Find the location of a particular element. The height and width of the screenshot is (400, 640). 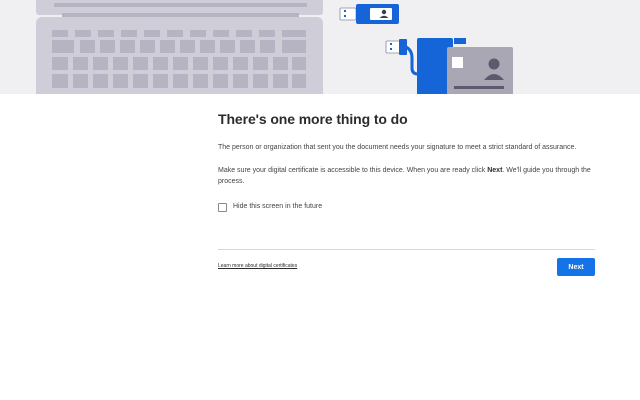

hide-screen-option: Hide this screen in the future is located at coordinates (406, 207).